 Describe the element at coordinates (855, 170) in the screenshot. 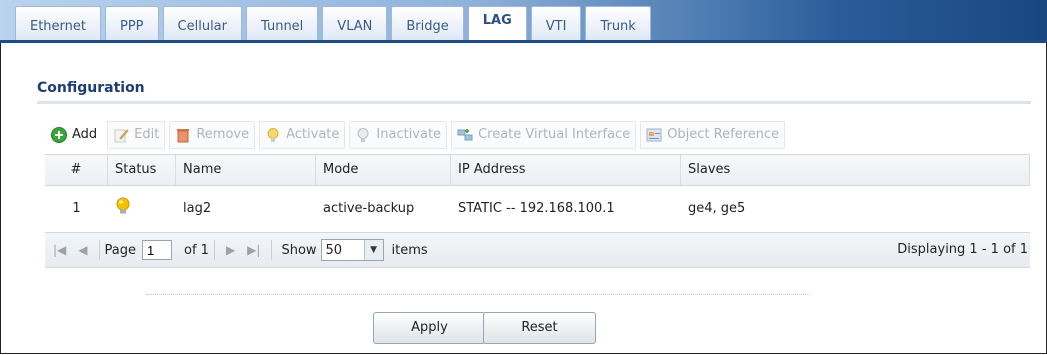

I see `column-header-slaves: Slaves` at that location.